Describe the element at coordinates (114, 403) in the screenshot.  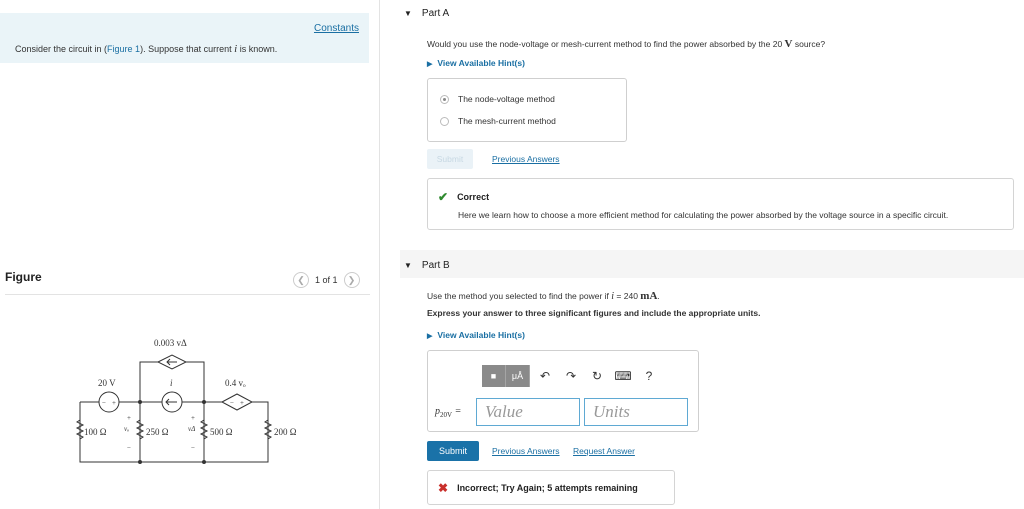
I see `label-src-plus: +` at that location.